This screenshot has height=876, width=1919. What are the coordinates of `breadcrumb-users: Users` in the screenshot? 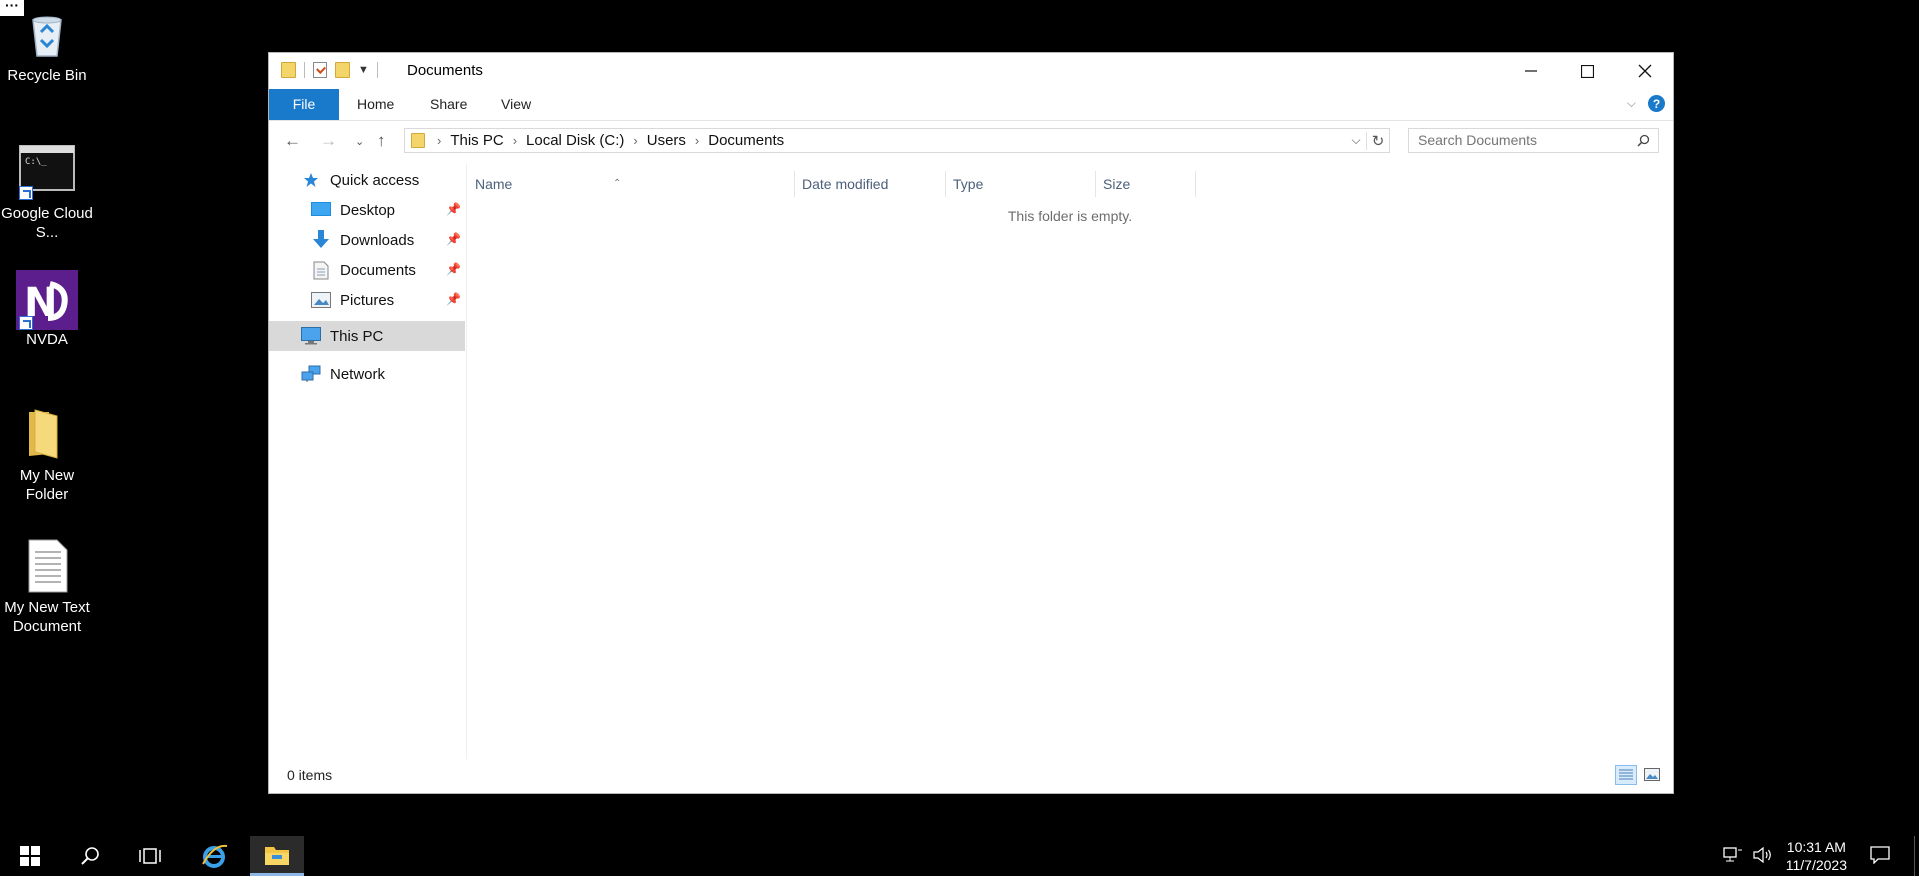 It's located at (666, 140).